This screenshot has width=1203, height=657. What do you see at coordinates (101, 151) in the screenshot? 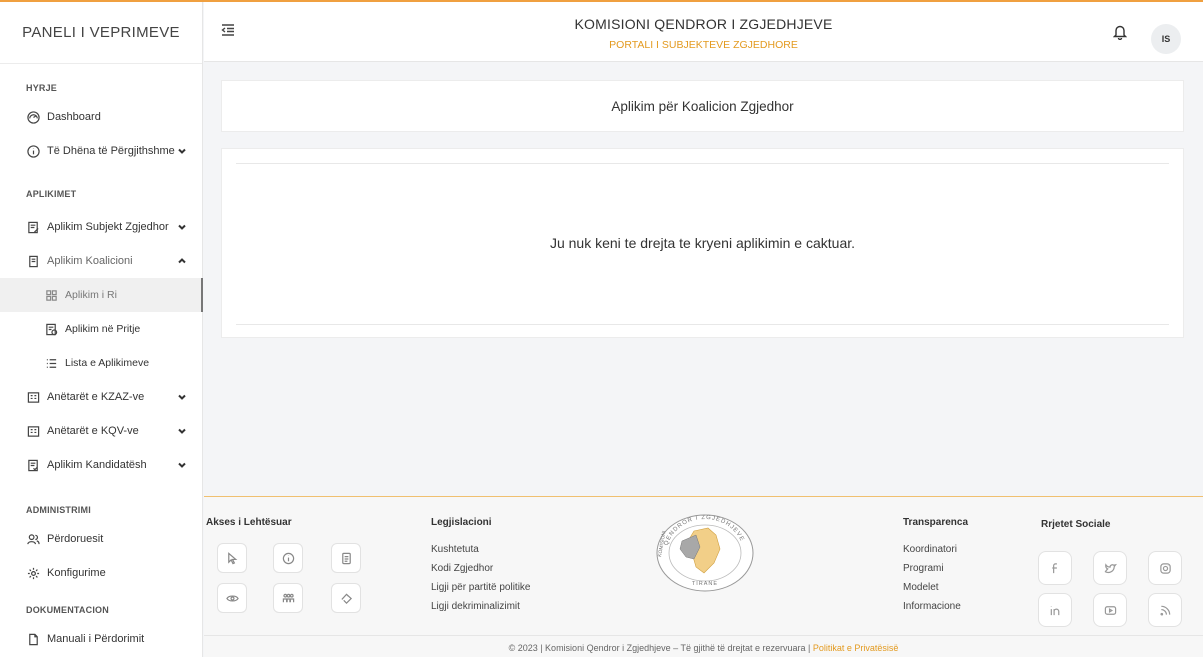
I see `sidebar-item-te-dhena: Të Dhëna të Përgjithshme` at bounding box center [101, 151].